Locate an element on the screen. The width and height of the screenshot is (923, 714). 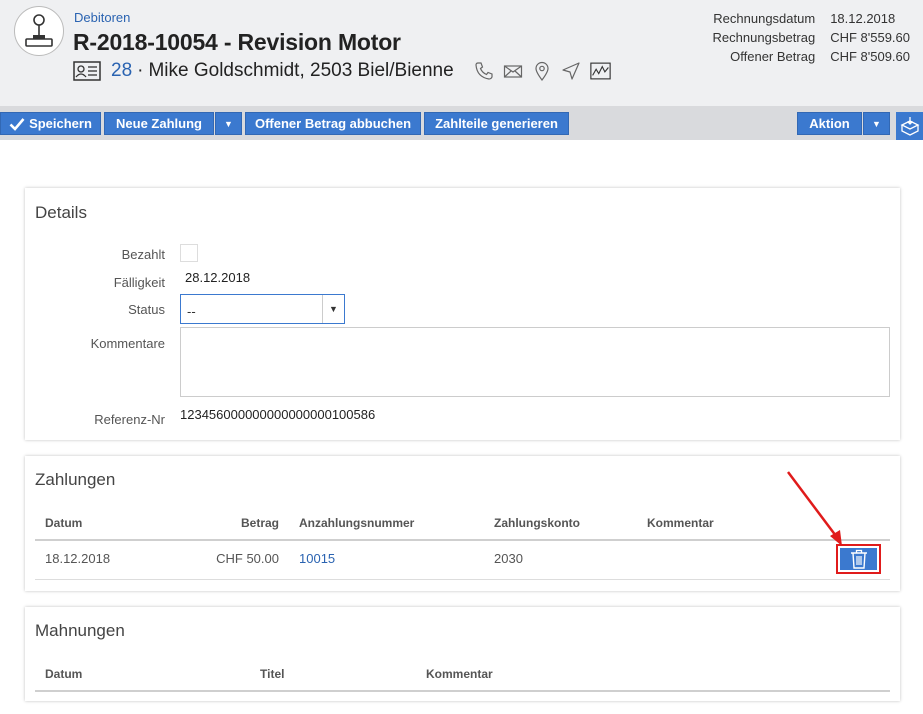
contact-card-icon is located at coordinates (87, 71).